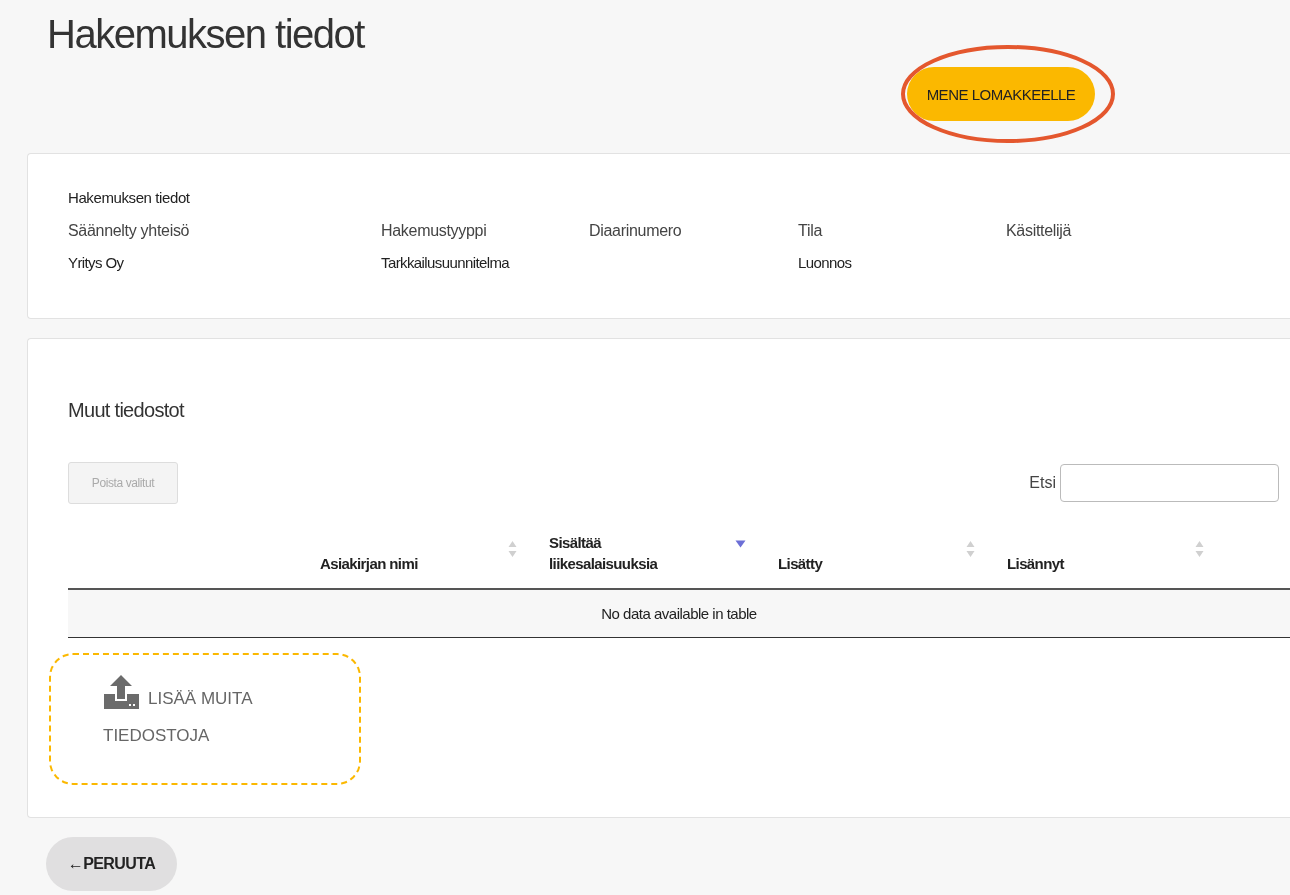 The image size is (1290, 895). What do you see at coordinates (1035, 563) in the screenshot?
I see `column-header: Lisännyt` at bounding box center [1035, 563].